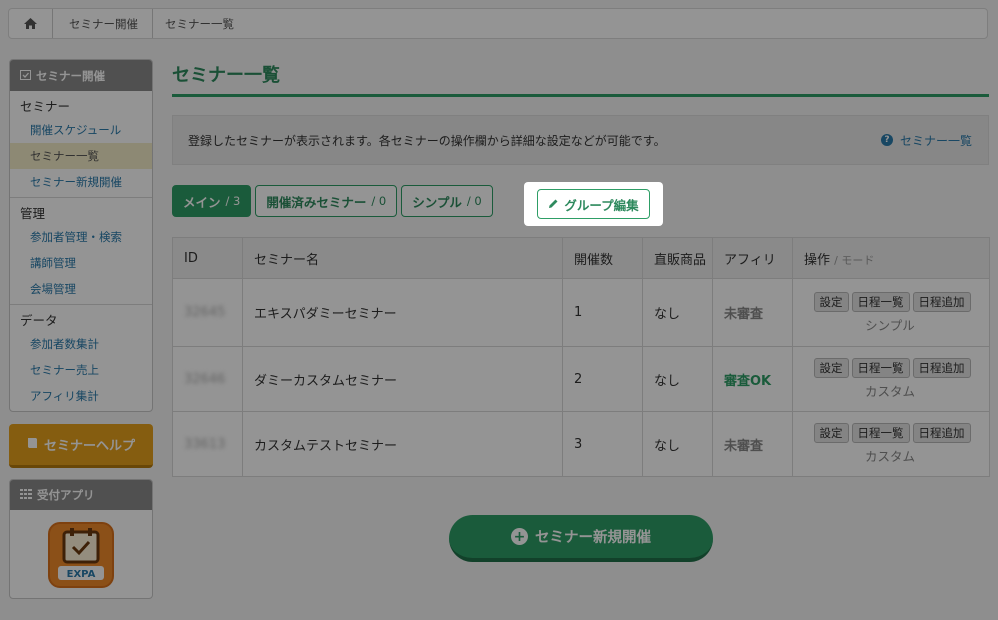 Image resolution: width=998 pixels, height=620 pixels. Describe the element at coordinates (602, 444) in the screenshot. I see `cell-count: 3` at that location.